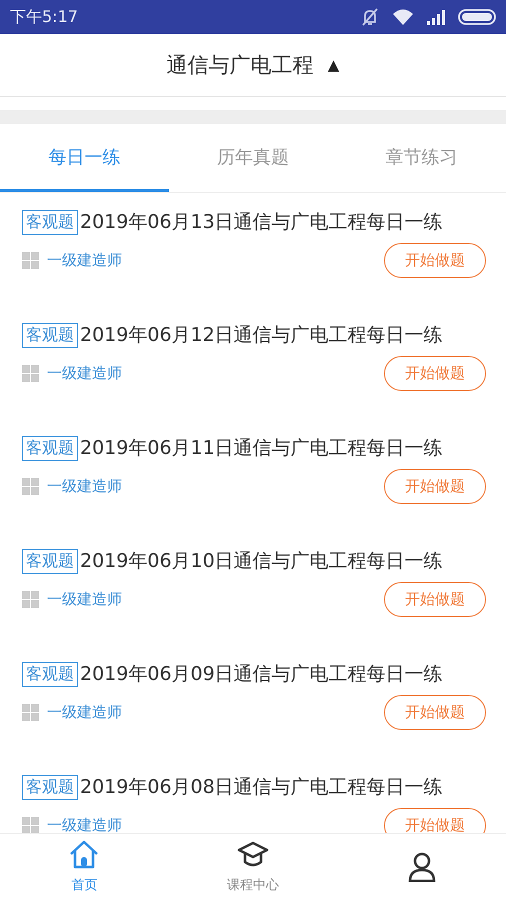 This screenshot has width=506, height=900. What do you see at coordinates (334, 65) in the screenshot?
I see `caret-icon: ▲` at bounding box center [334, 65].